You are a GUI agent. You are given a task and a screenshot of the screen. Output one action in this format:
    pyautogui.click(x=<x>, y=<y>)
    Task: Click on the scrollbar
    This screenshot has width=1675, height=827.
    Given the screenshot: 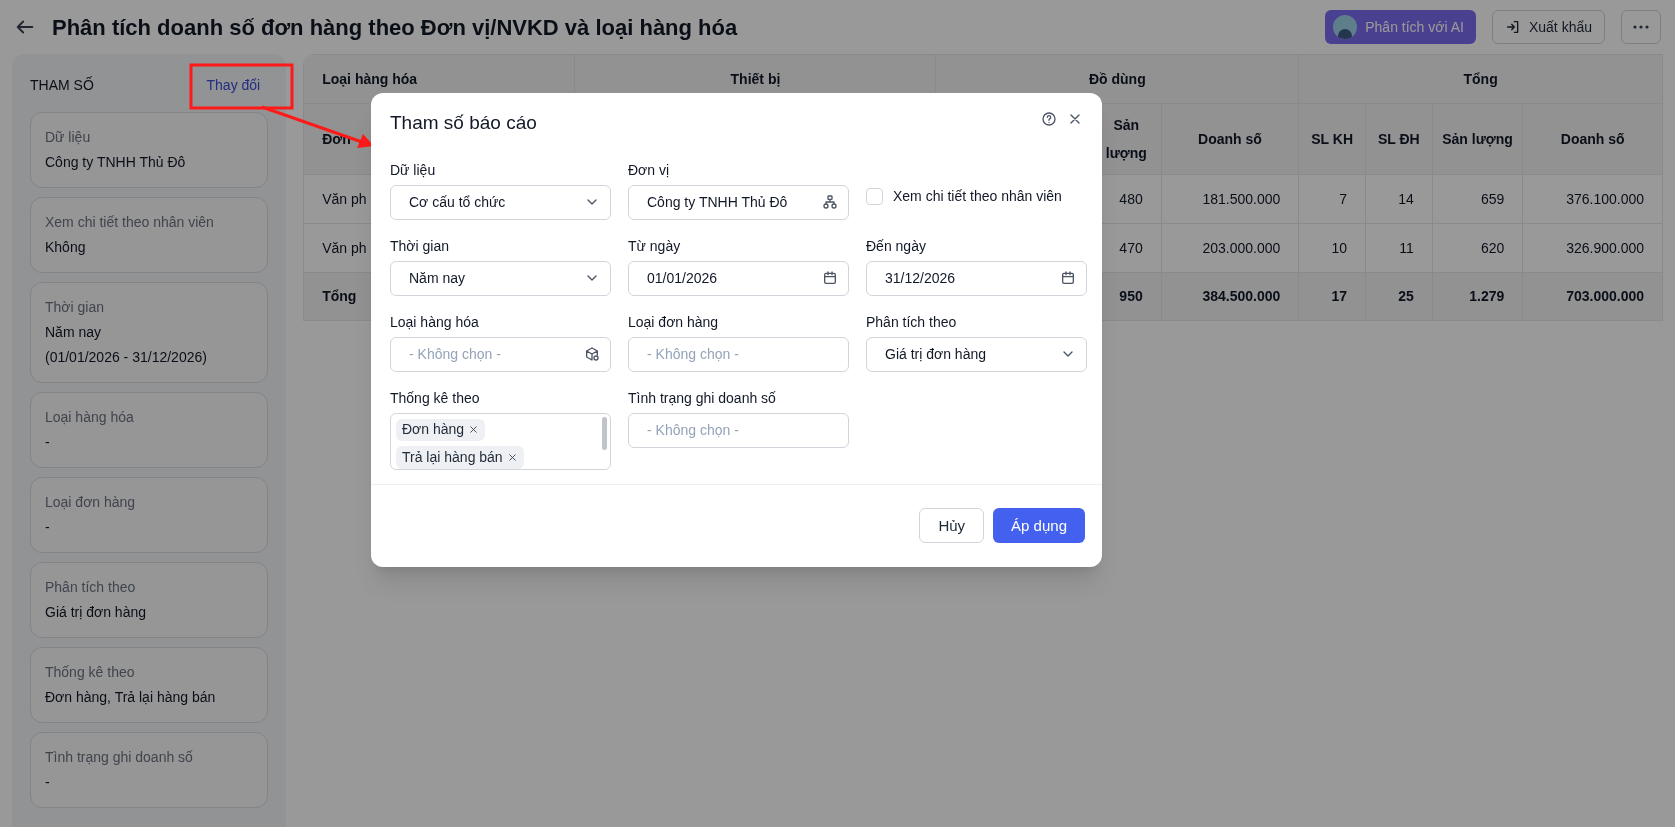 What is the action you would take?
    pyautogui.click(x=604, y=433)
    